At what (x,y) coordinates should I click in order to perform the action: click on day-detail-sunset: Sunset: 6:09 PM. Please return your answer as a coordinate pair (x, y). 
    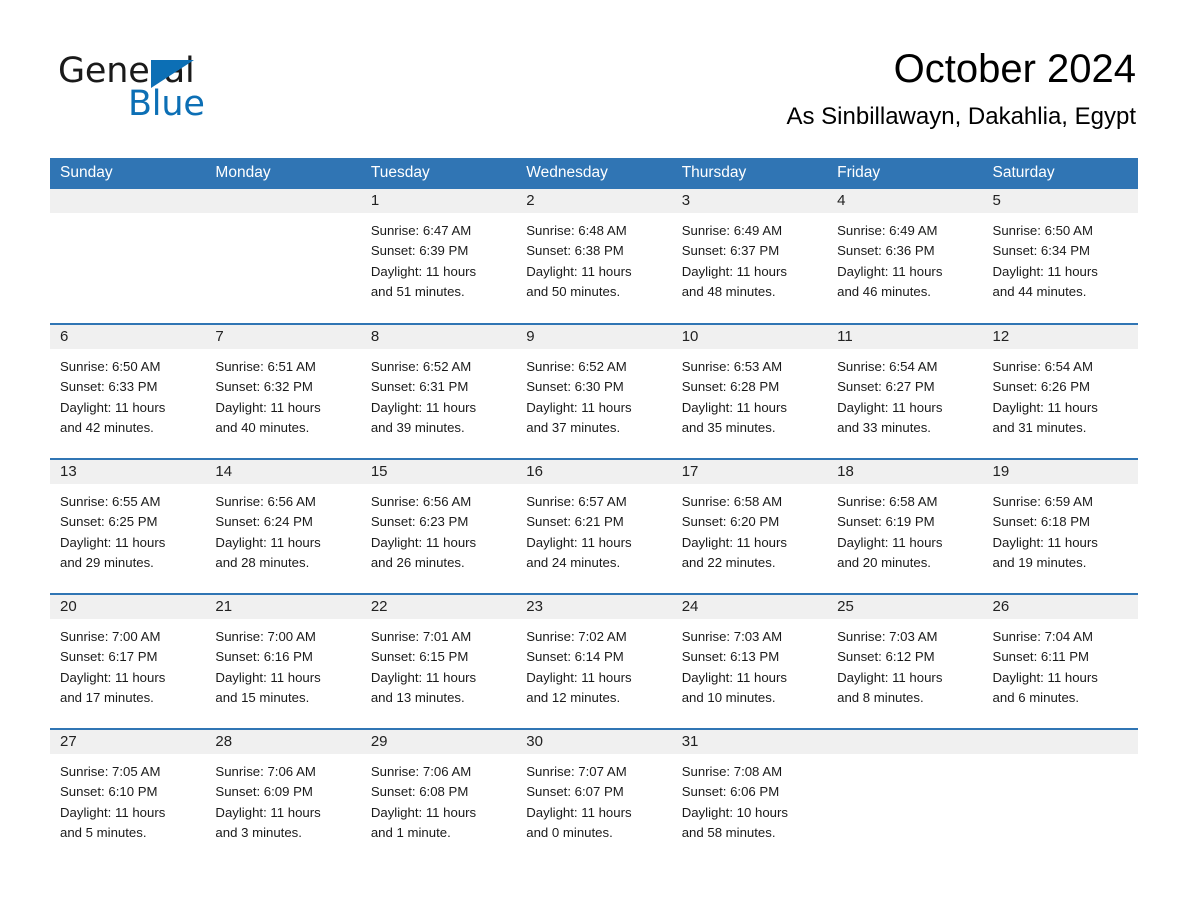
    Looking at the image, I should click on (264, 792).